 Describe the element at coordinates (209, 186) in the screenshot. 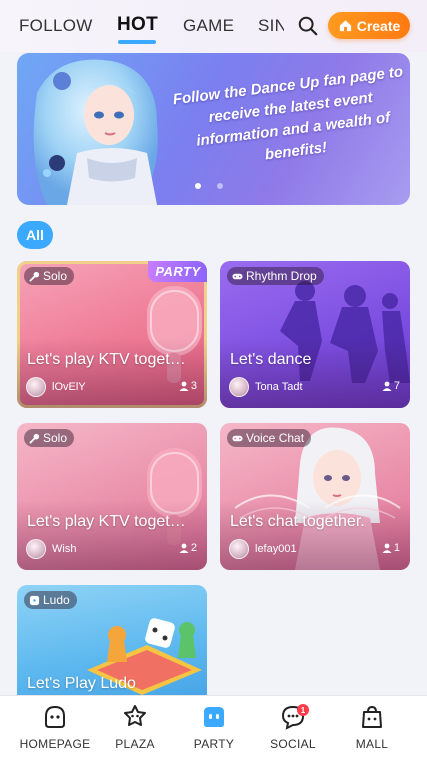

I see `banner-pagination` at that location.